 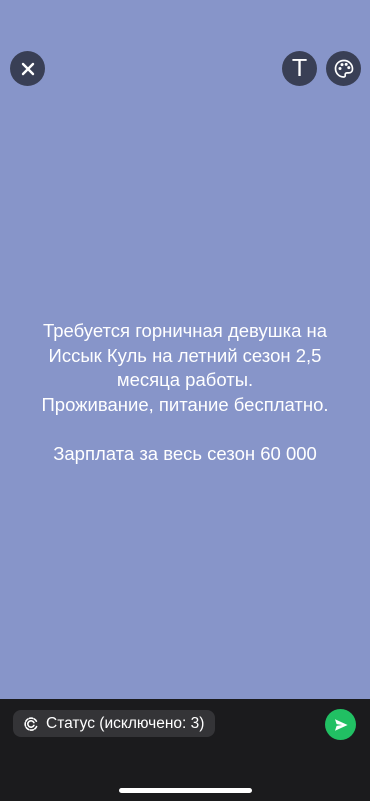 I want to click on status-text-line: Проживание, питание бесплатно., so click(x=185, y=404).